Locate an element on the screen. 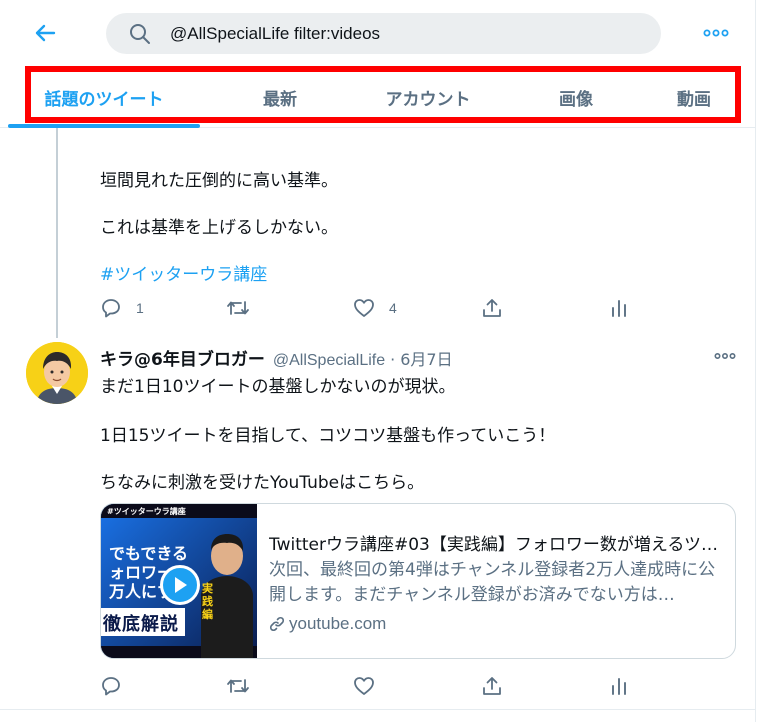  tweet2-text-line-1: まだ1日10ツイートの基盤しかないのが現状。 is located at coordinates (278, 387).